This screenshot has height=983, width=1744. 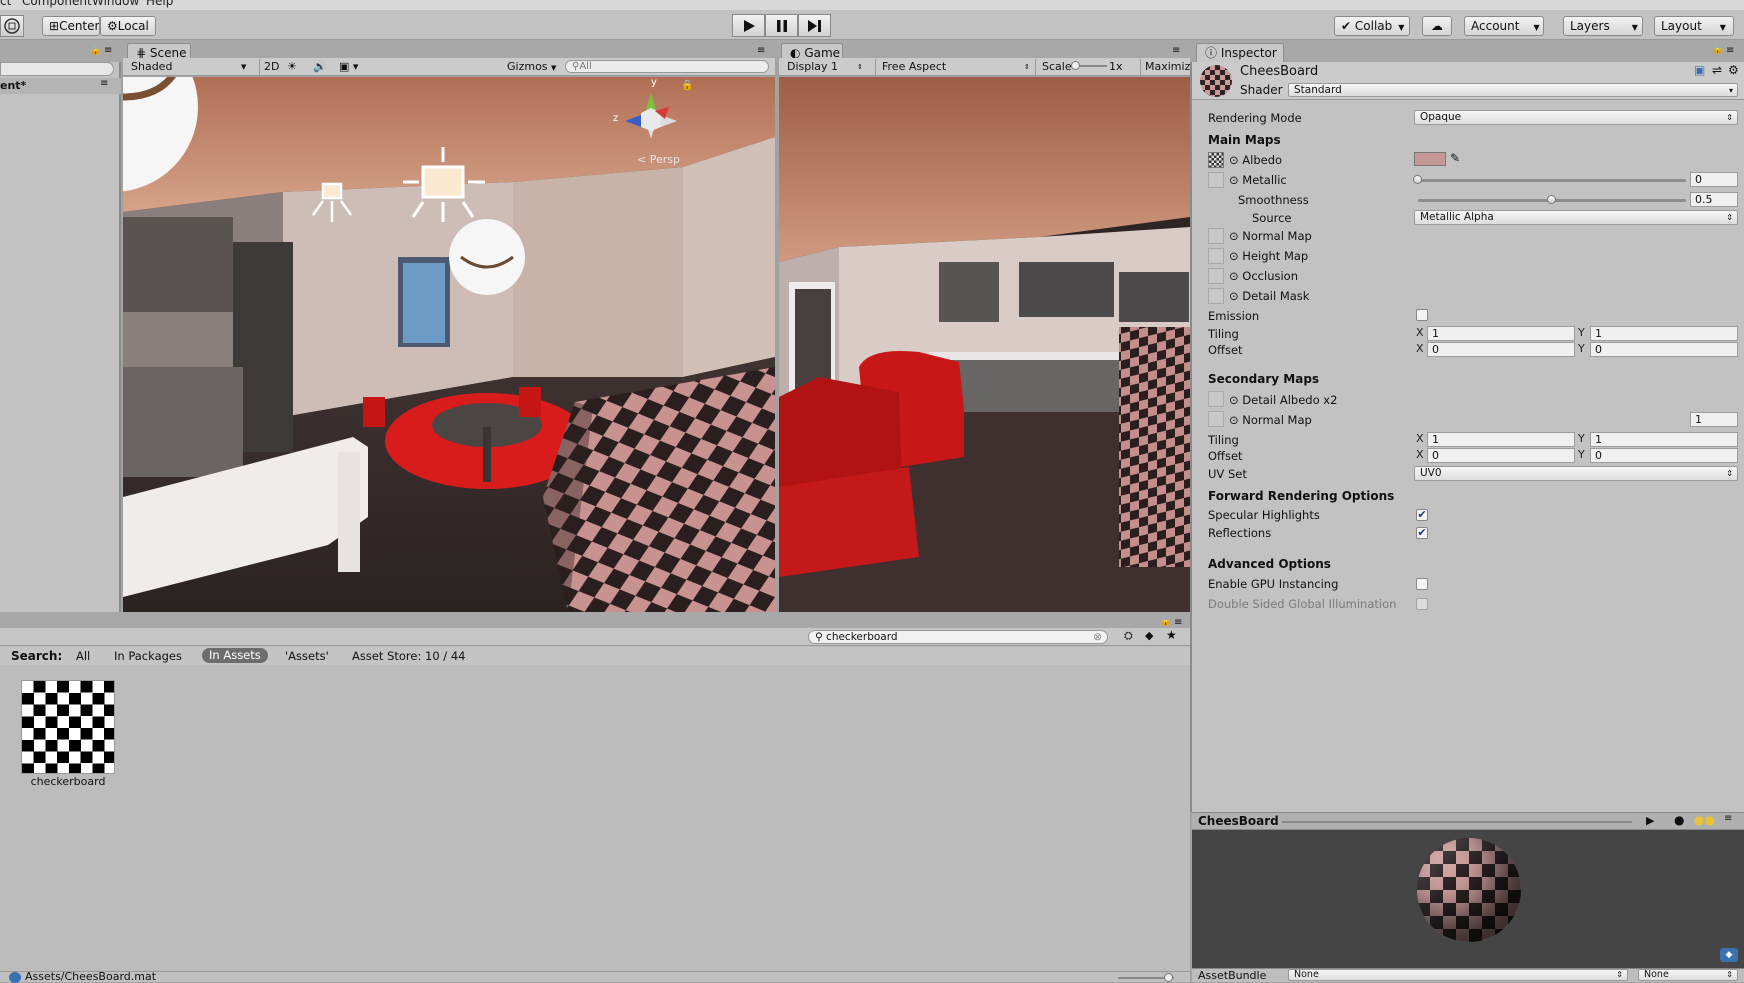 I want to click on favorite-star-icon: ★, so click(x=1171, y=635).